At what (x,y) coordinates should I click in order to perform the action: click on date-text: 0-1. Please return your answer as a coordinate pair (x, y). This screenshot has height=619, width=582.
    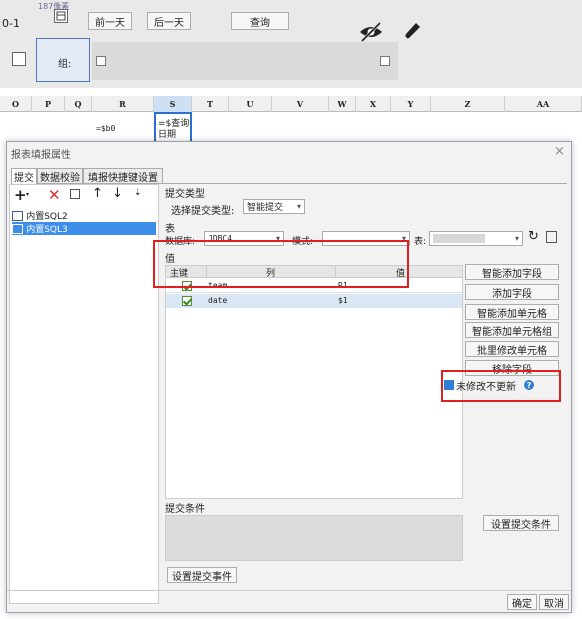
    Looking at the image, I should click on (11, 23).